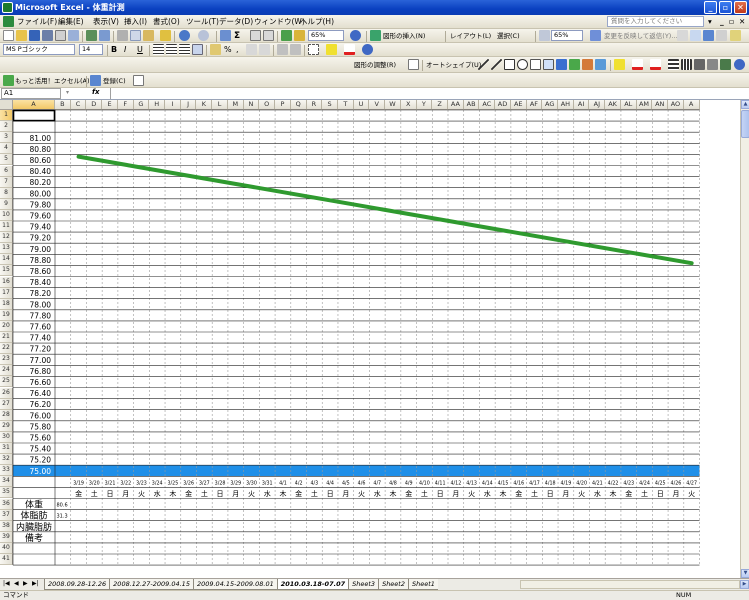 The image size is (749, 600). What do you see at coordinates (725, 64) in the screenshot?
I see `3d-icon` at bounding box center [725, 64].